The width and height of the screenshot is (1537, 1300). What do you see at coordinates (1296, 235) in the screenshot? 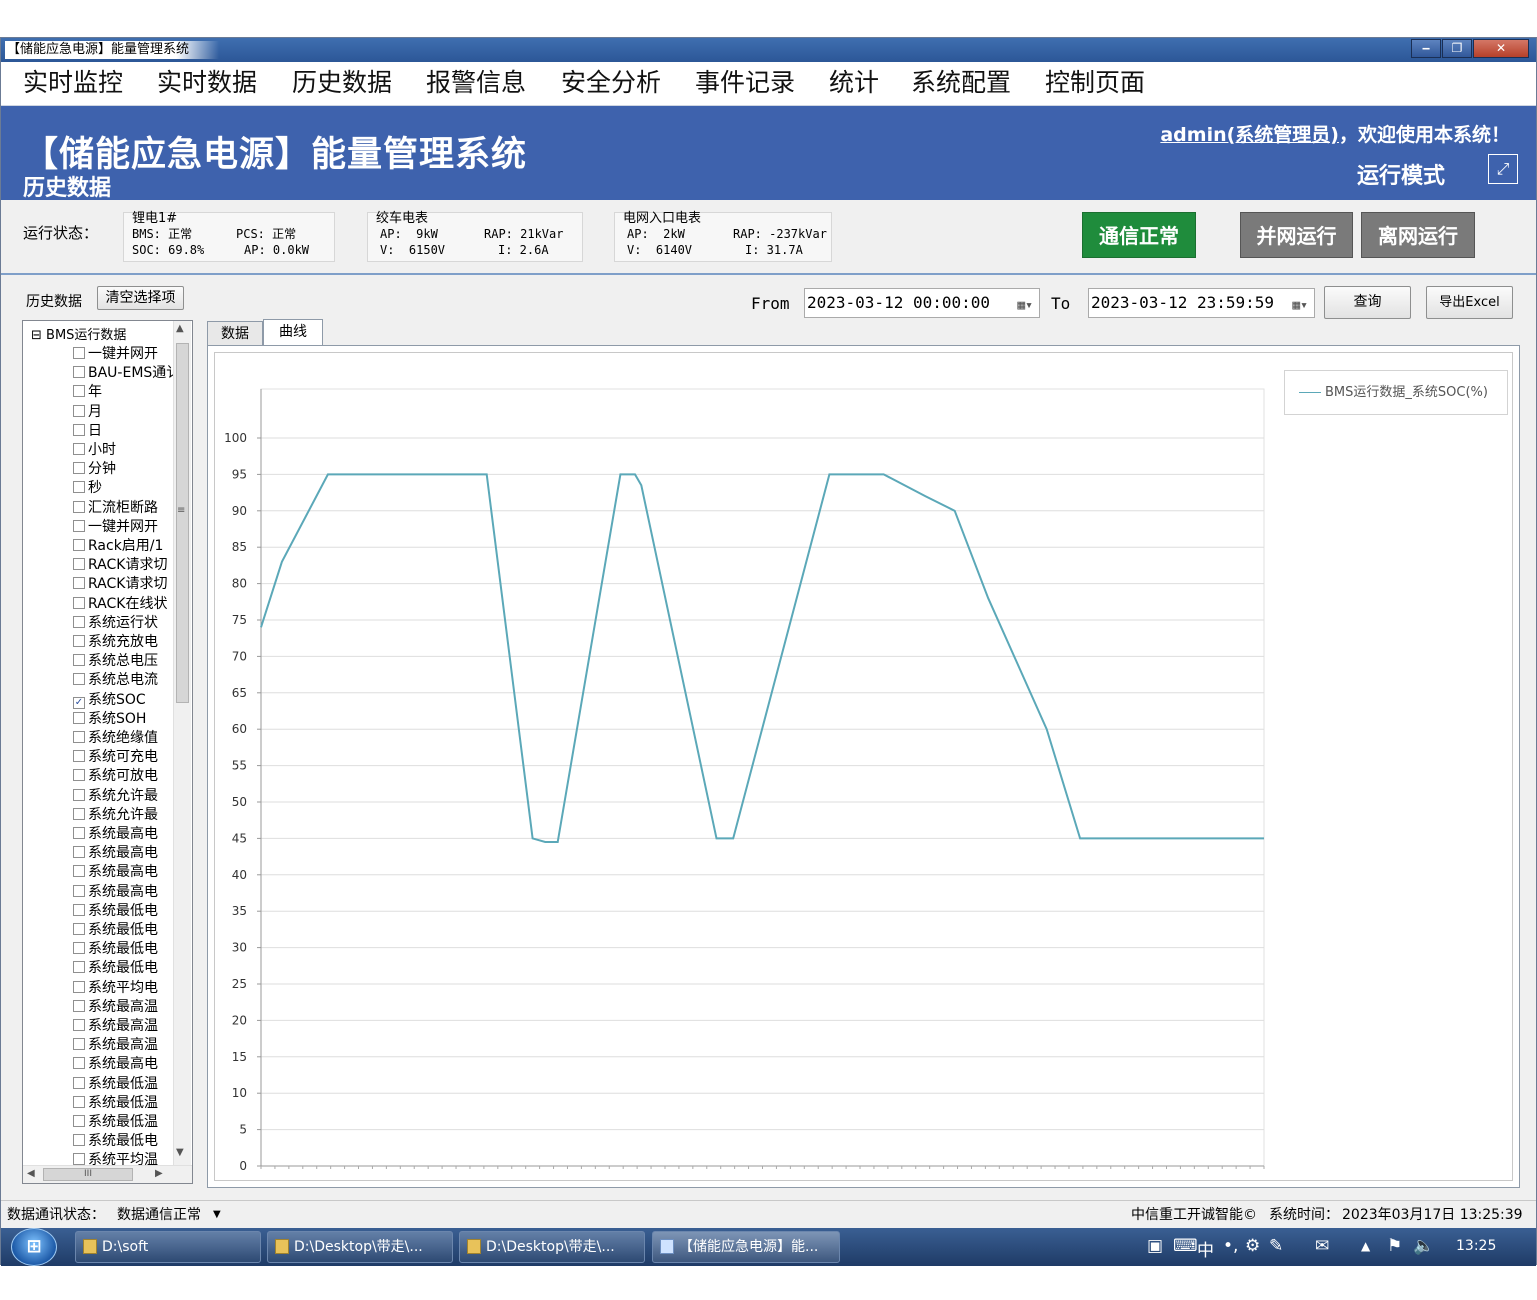
I see `grid-connected-button: 并网运行` at bounding box center [1296, 235].